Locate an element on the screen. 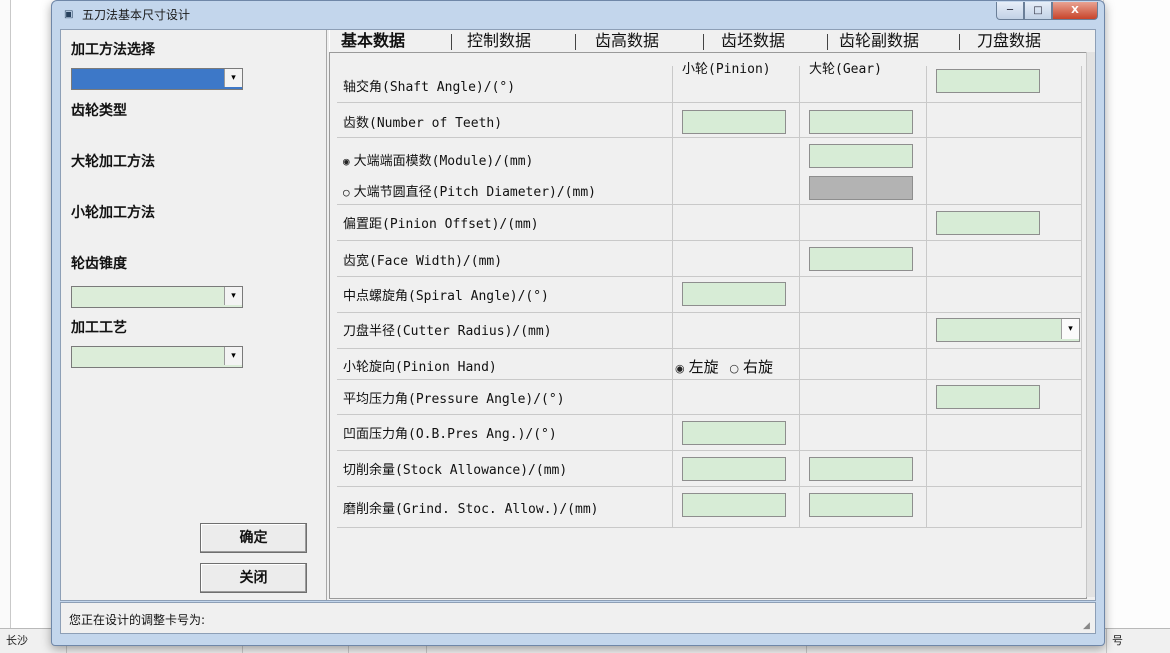 The width and height of the screenshot is (1170, 653). pitch-diameter-radio-row: ○ 大端节圆直径(Pitch Diameter)/(mm) is located at coordinates (469, 190).